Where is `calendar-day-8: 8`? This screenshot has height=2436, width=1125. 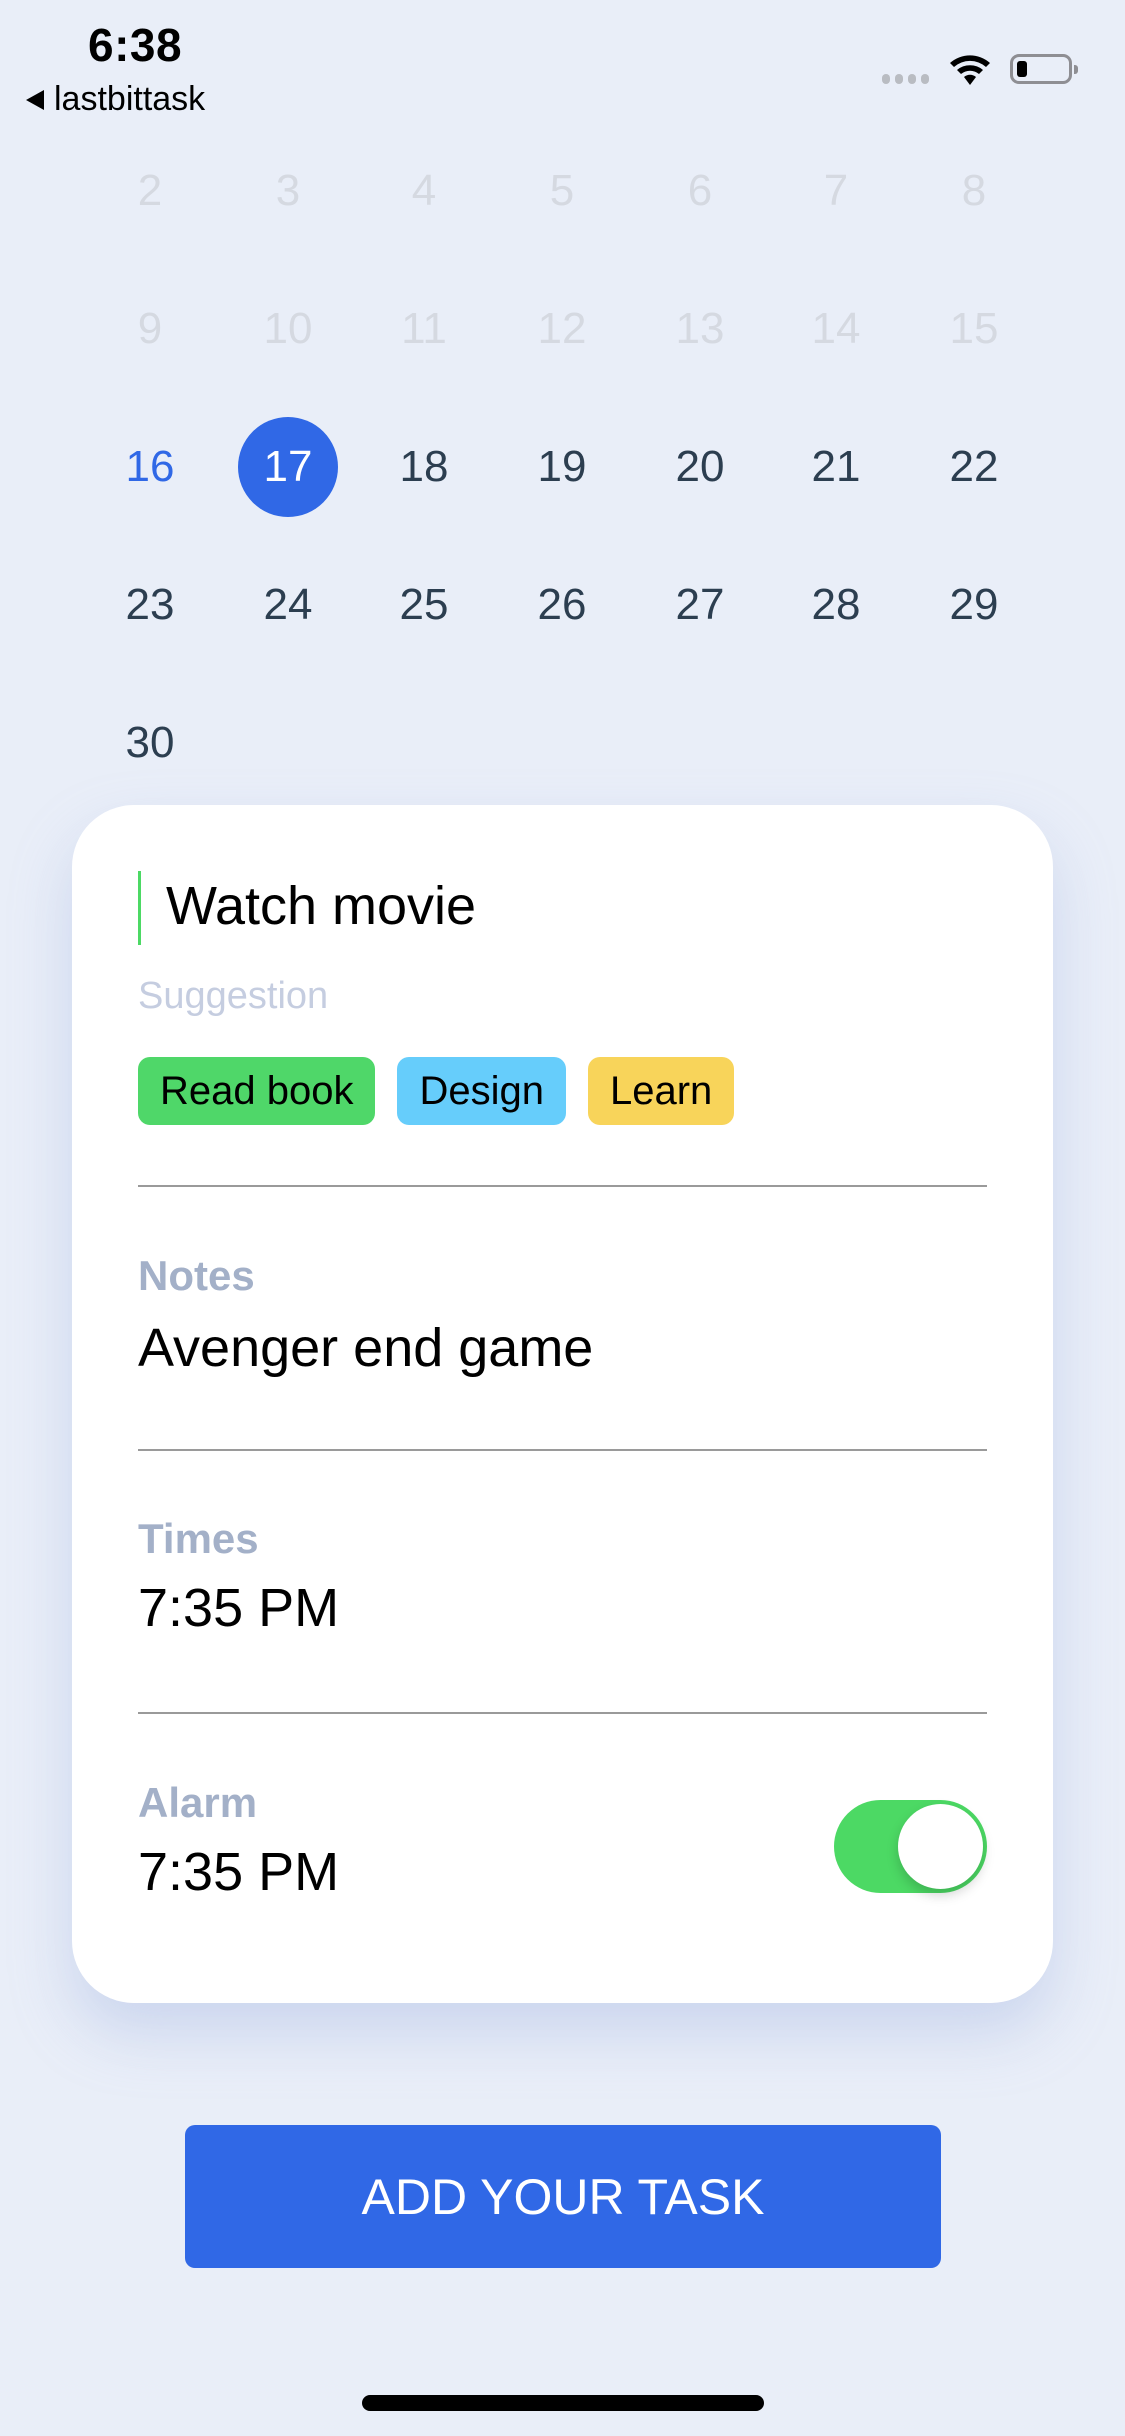 calendar-day-8: 8 is located at coordinates (974, 191).